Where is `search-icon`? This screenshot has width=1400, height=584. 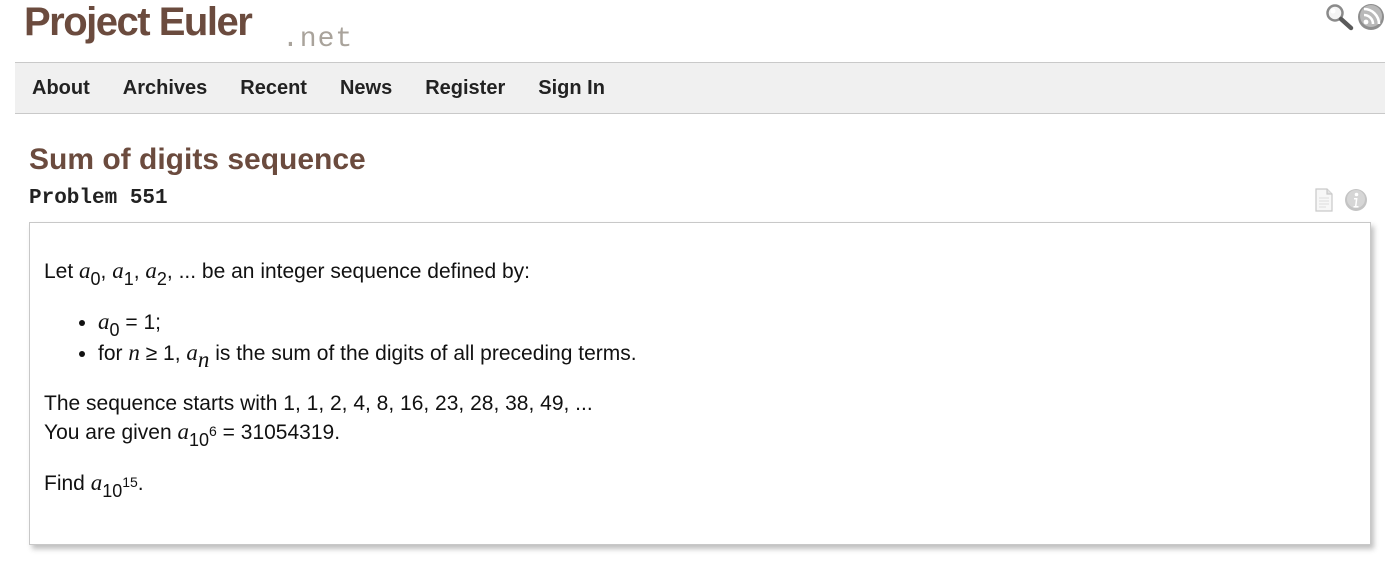 search-icon is located at coordinates (1339, 17).